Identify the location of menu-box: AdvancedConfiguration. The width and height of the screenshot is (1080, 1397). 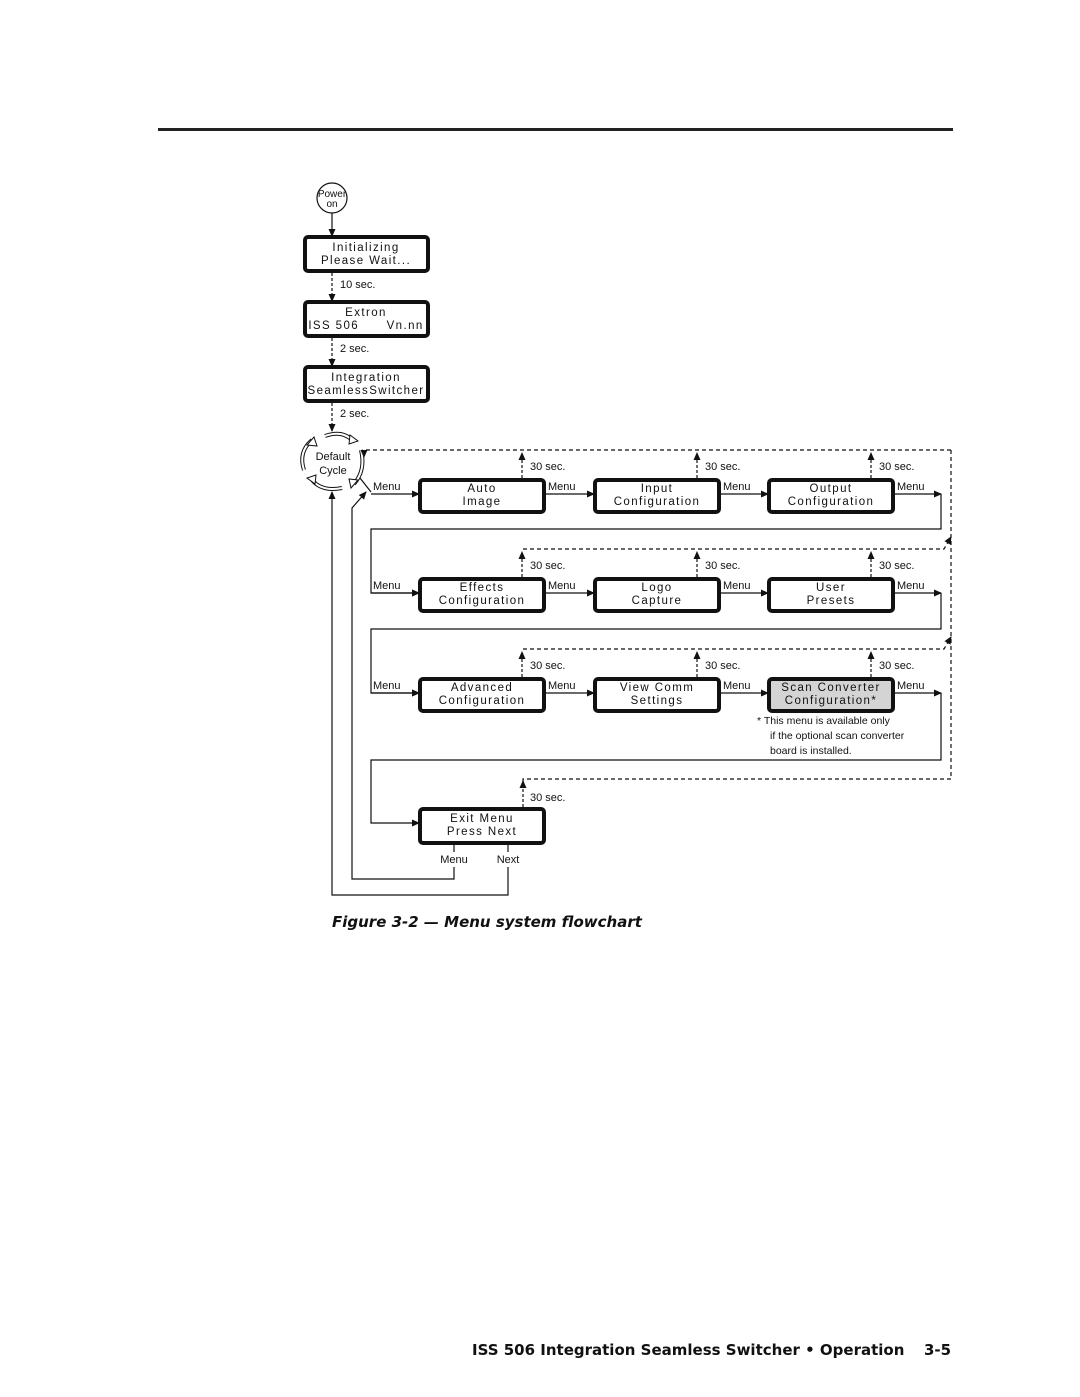
(482, 695).